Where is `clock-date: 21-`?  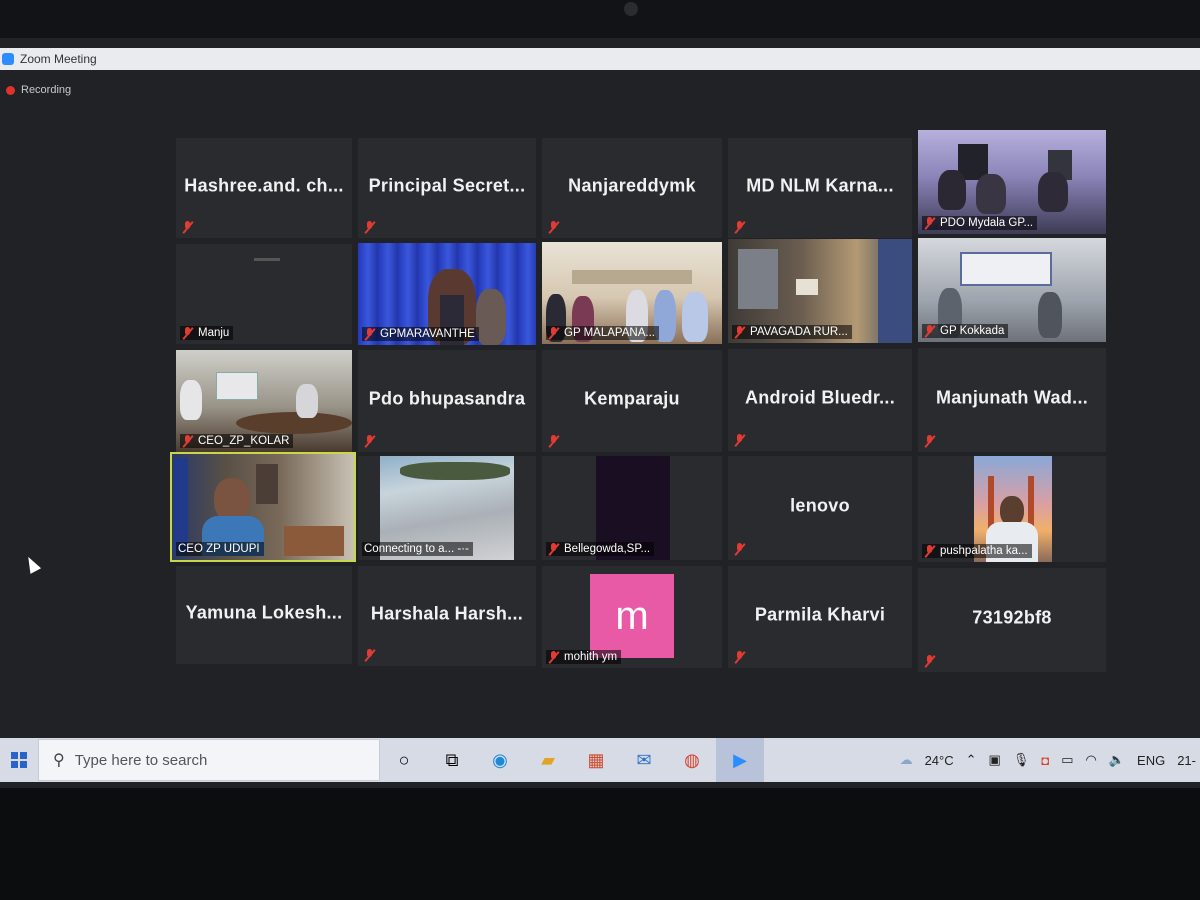 clock-date: 21- is located at coordinates (1186, 760).